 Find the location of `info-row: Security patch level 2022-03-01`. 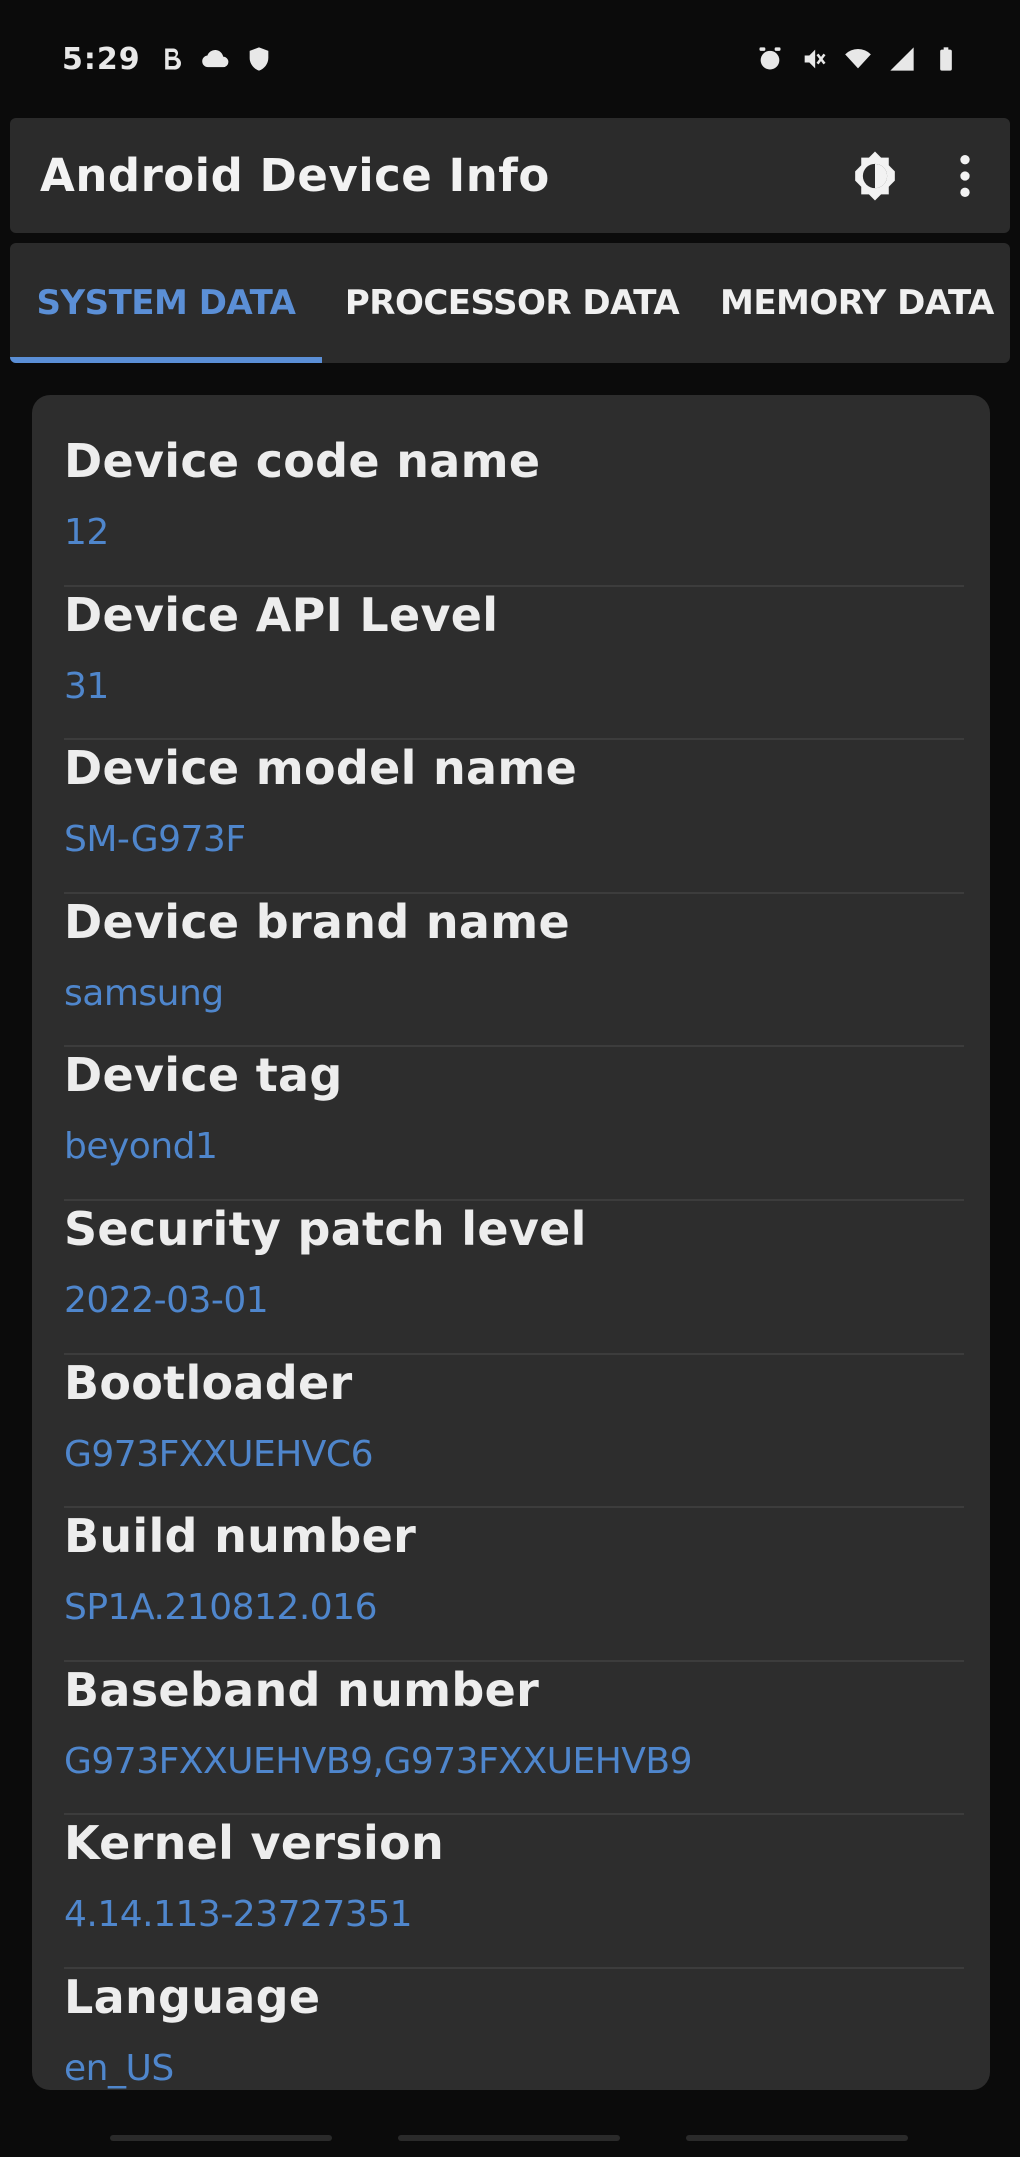

info-row: Security patch level 2022-03-01 is located at coordinates (514, 1278).